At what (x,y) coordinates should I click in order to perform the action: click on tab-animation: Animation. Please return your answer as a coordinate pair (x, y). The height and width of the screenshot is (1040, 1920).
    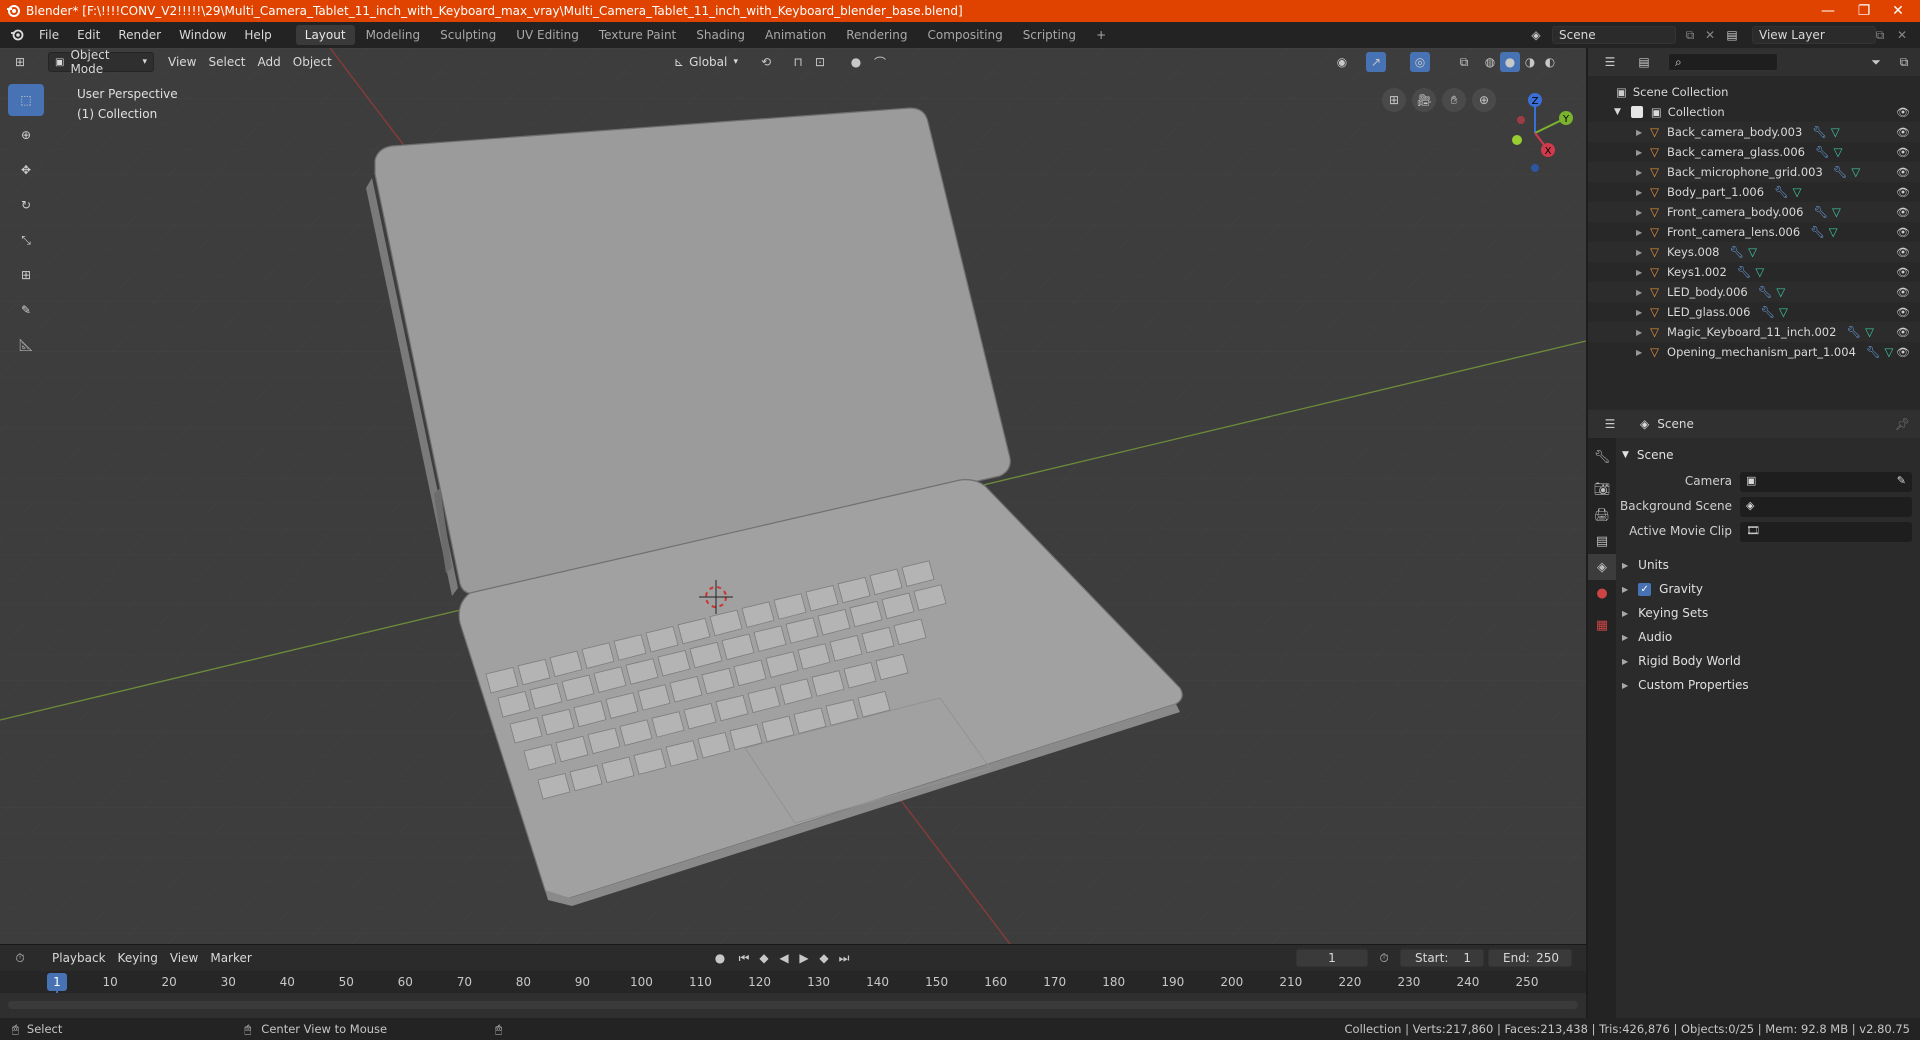
    Looking at the image, I should click on (795, 35).